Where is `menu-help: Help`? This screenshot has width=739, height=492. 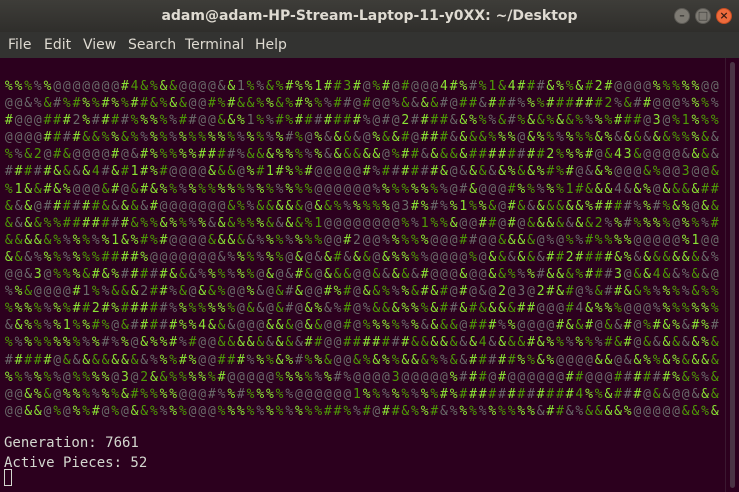 menu-help: Help is located at coordinates (271, 45).